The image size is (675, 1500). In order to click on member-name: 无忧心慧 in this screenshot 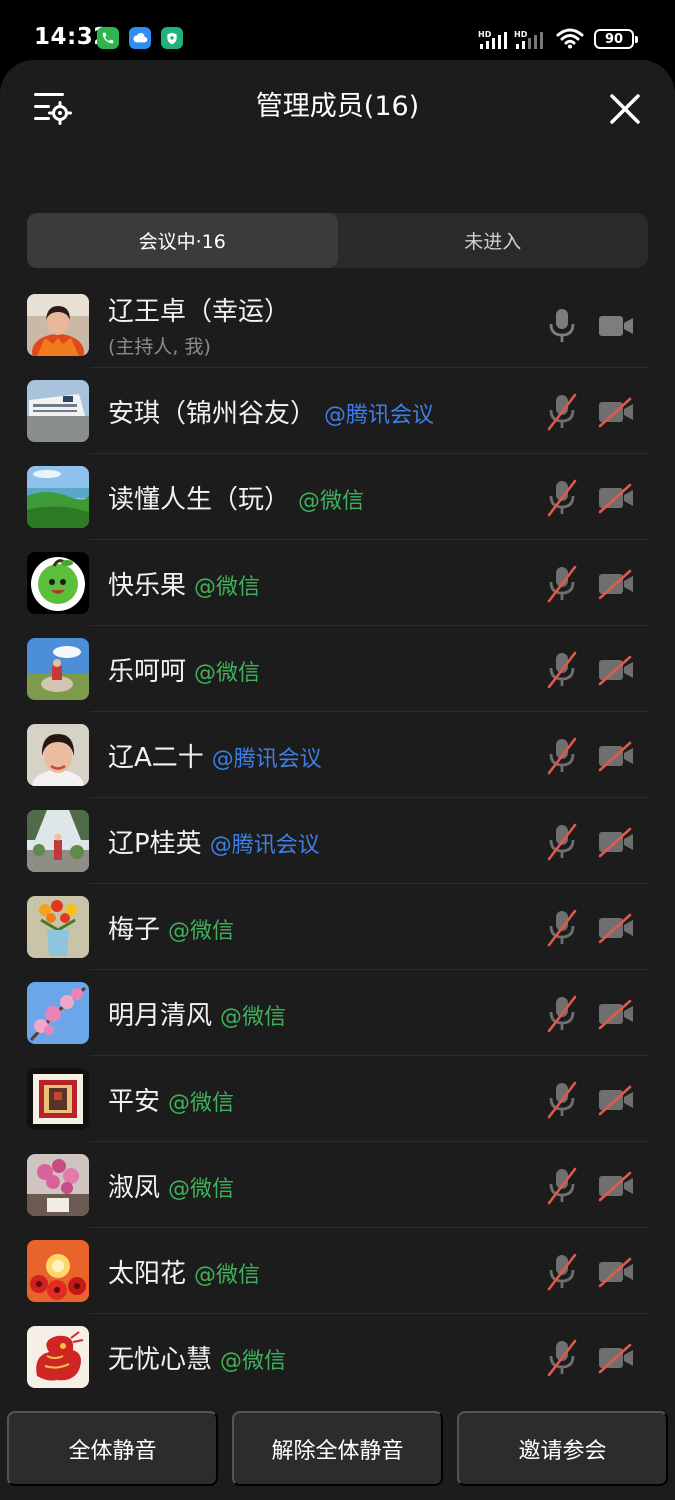, I will do `click(160, 1359)`.